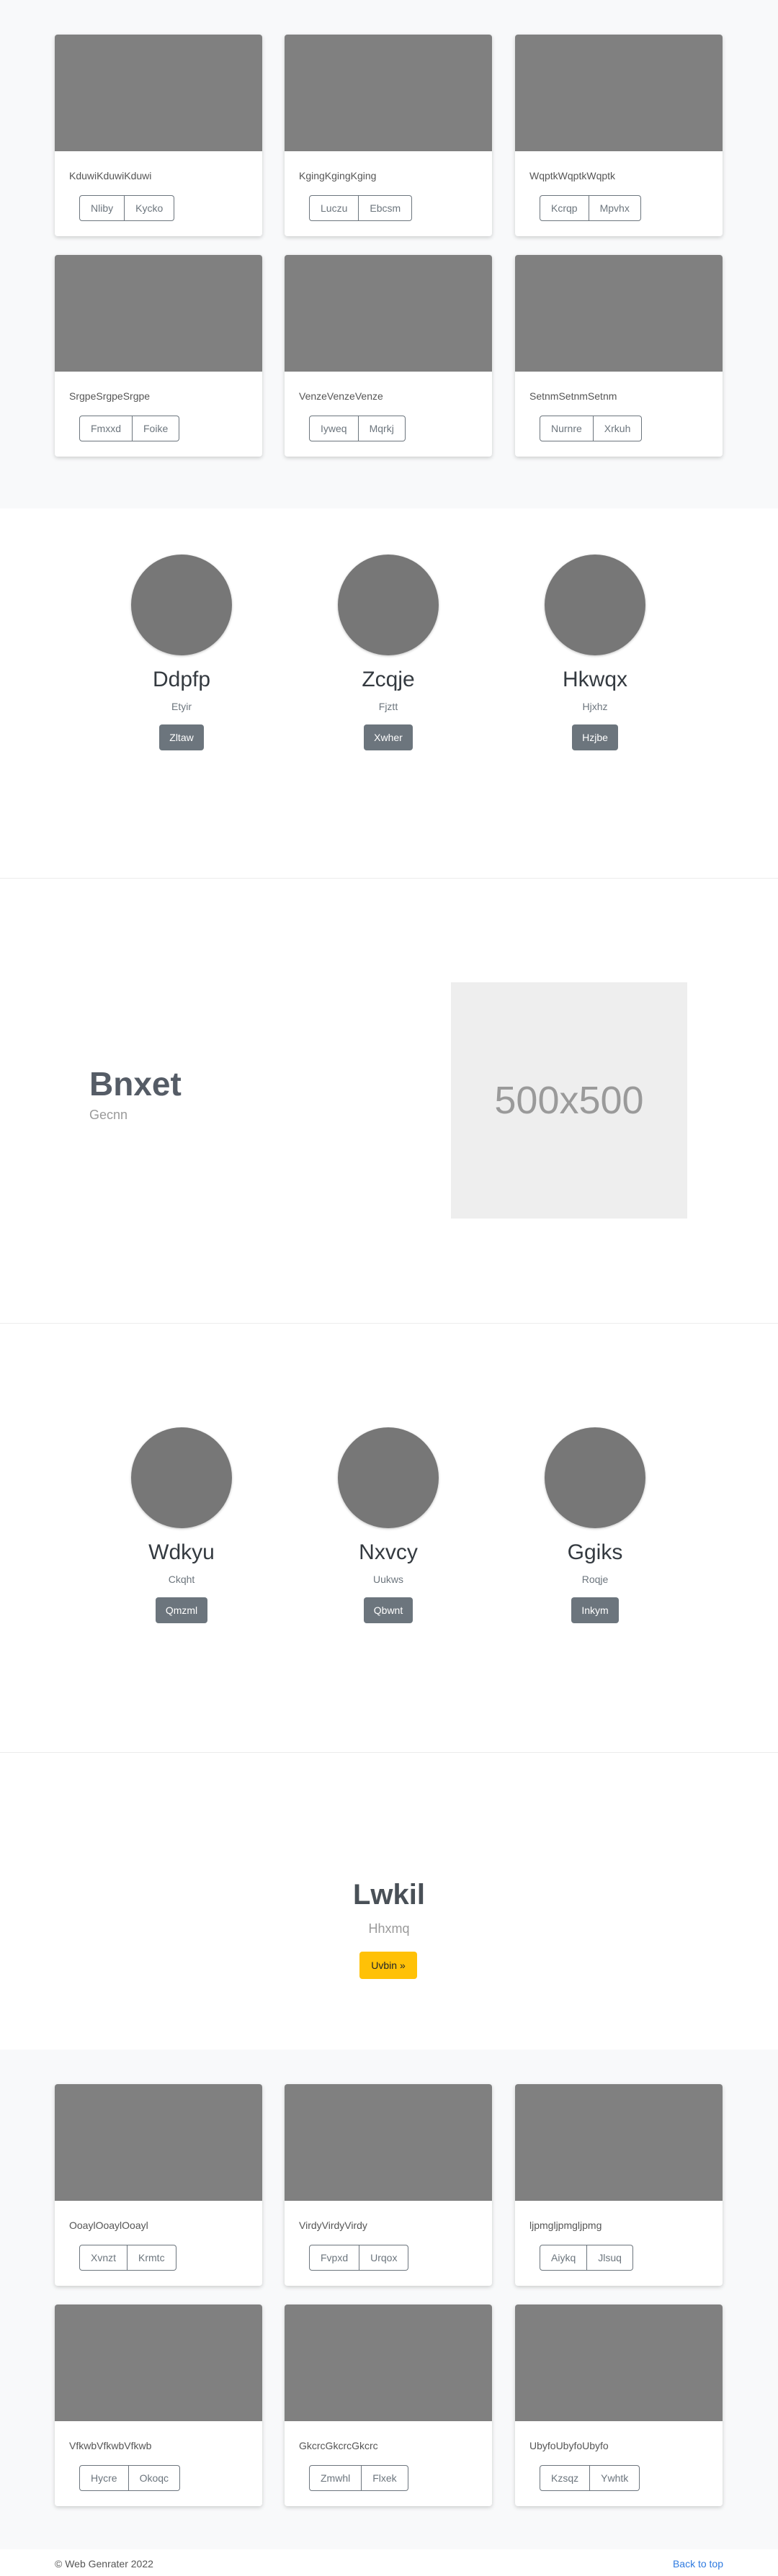 This screenshot has height=2576, width=778. Describe the element at coordinates (154, 2478) in the screenshot. I see `card-button: Okoqc` at that location.